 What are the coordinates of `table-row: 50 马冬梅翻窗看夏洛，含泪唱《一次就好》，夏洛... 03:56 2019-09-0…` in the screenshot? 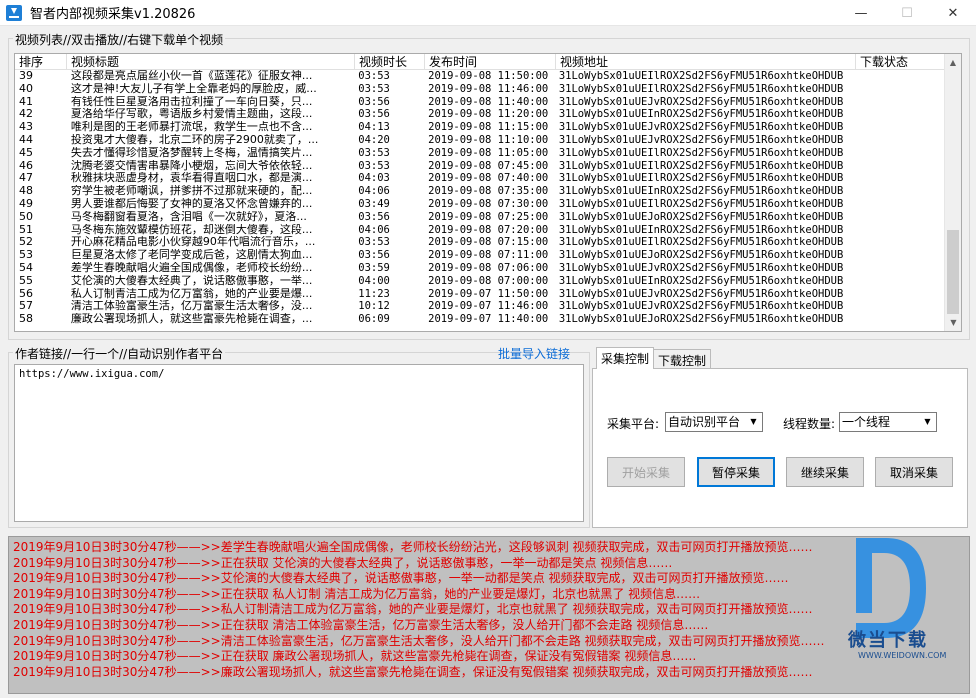 It's located at (479, 217).